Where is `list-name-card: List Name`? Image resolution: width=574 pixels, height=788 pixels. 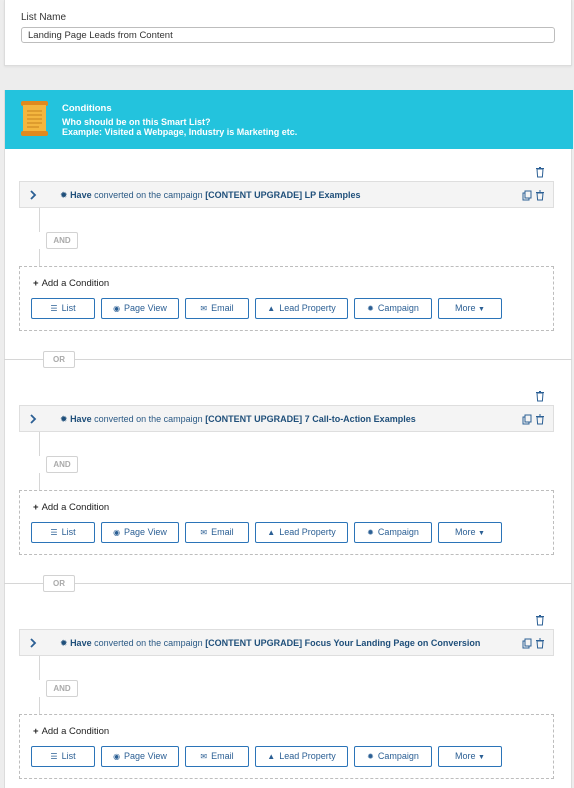
list-name-card: List Name is located at coordinates (288, 33).